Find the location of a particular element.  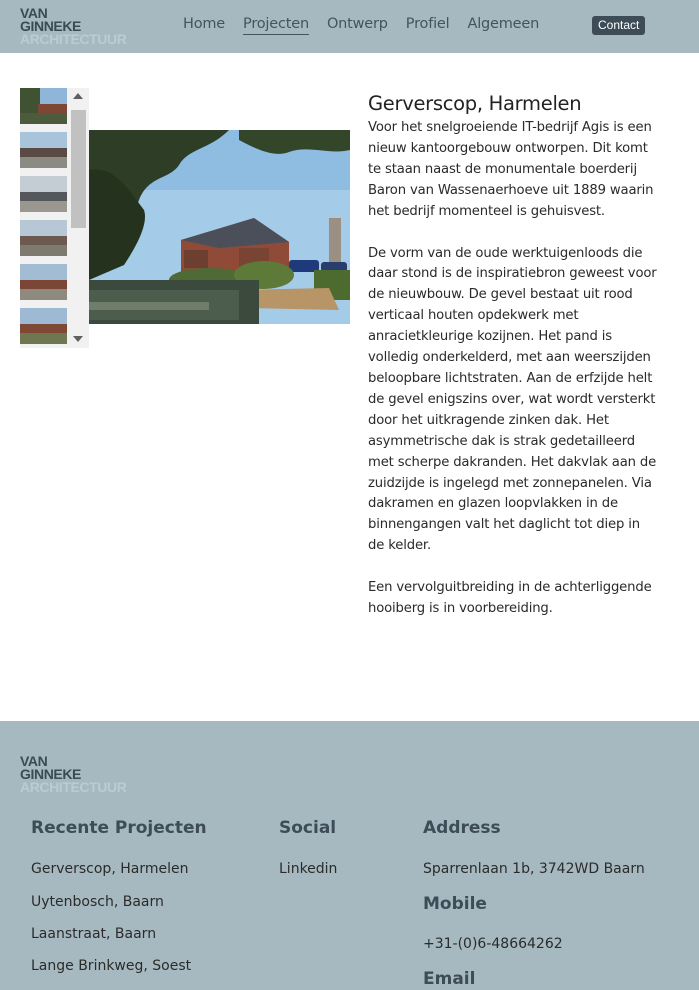

thumbnail-scrollbar is located at coordinates (79, 218).